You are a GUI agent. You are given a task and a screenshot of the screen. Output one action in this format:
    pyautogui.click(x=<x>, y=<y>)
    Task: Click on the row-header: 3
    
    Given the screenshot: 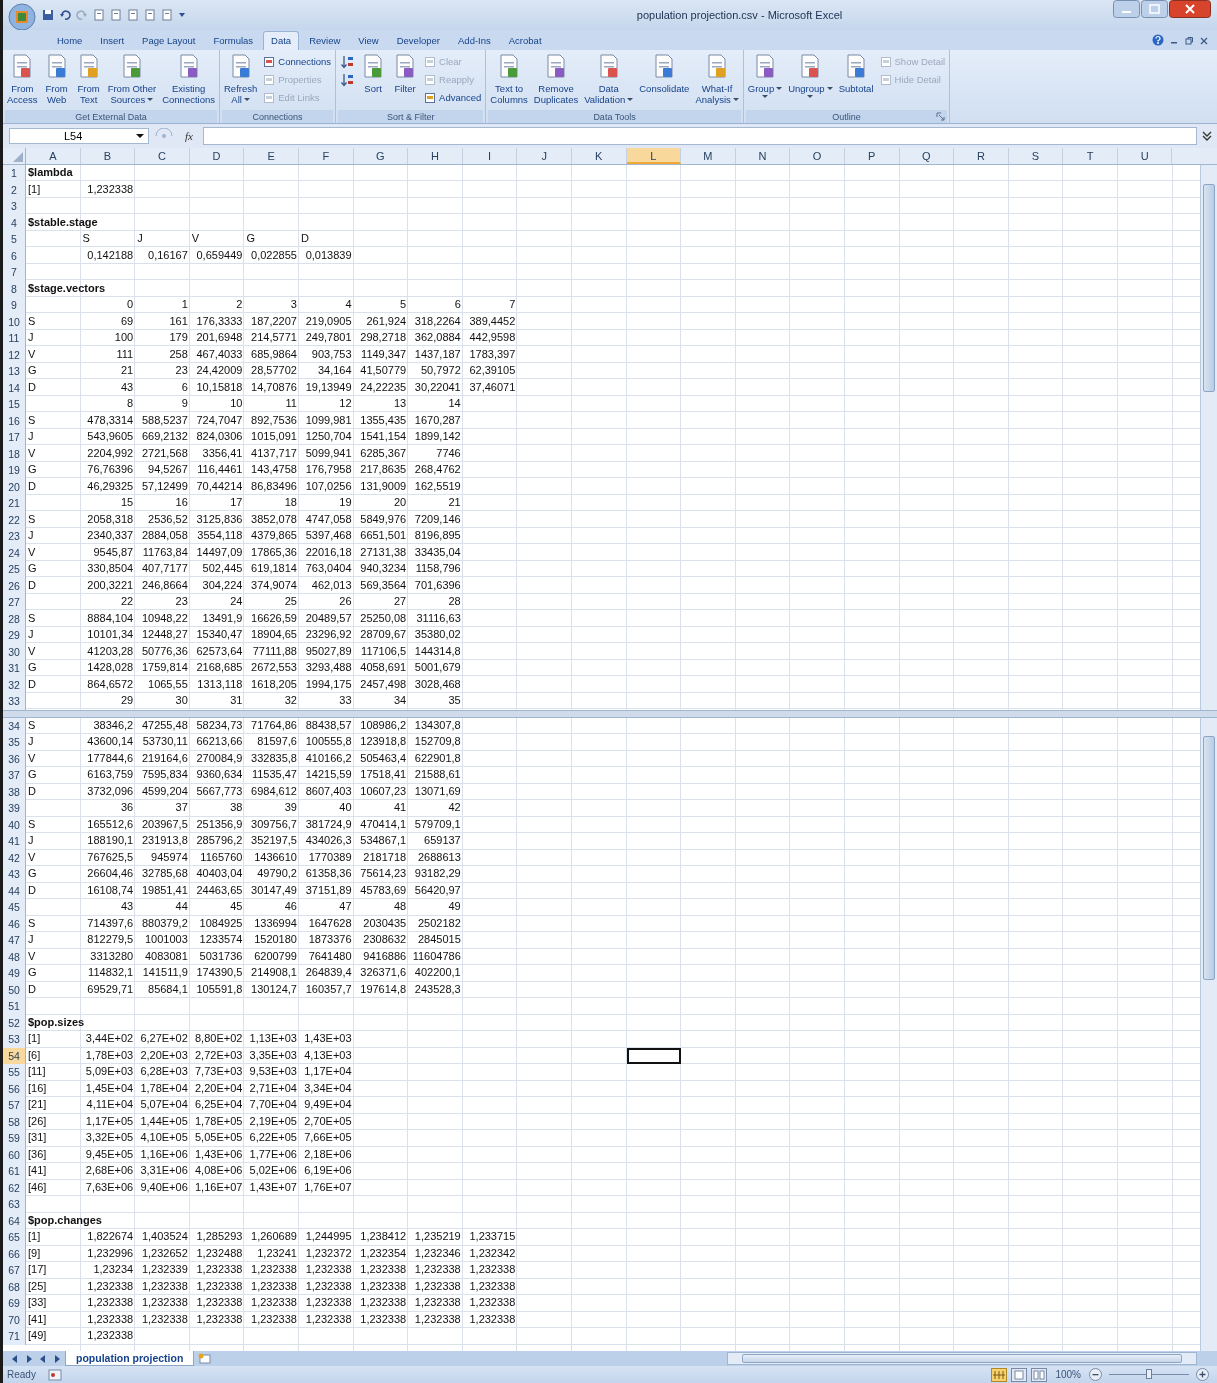 What is the action you would take?
    pyautogui.click(x=14, y=206)
    